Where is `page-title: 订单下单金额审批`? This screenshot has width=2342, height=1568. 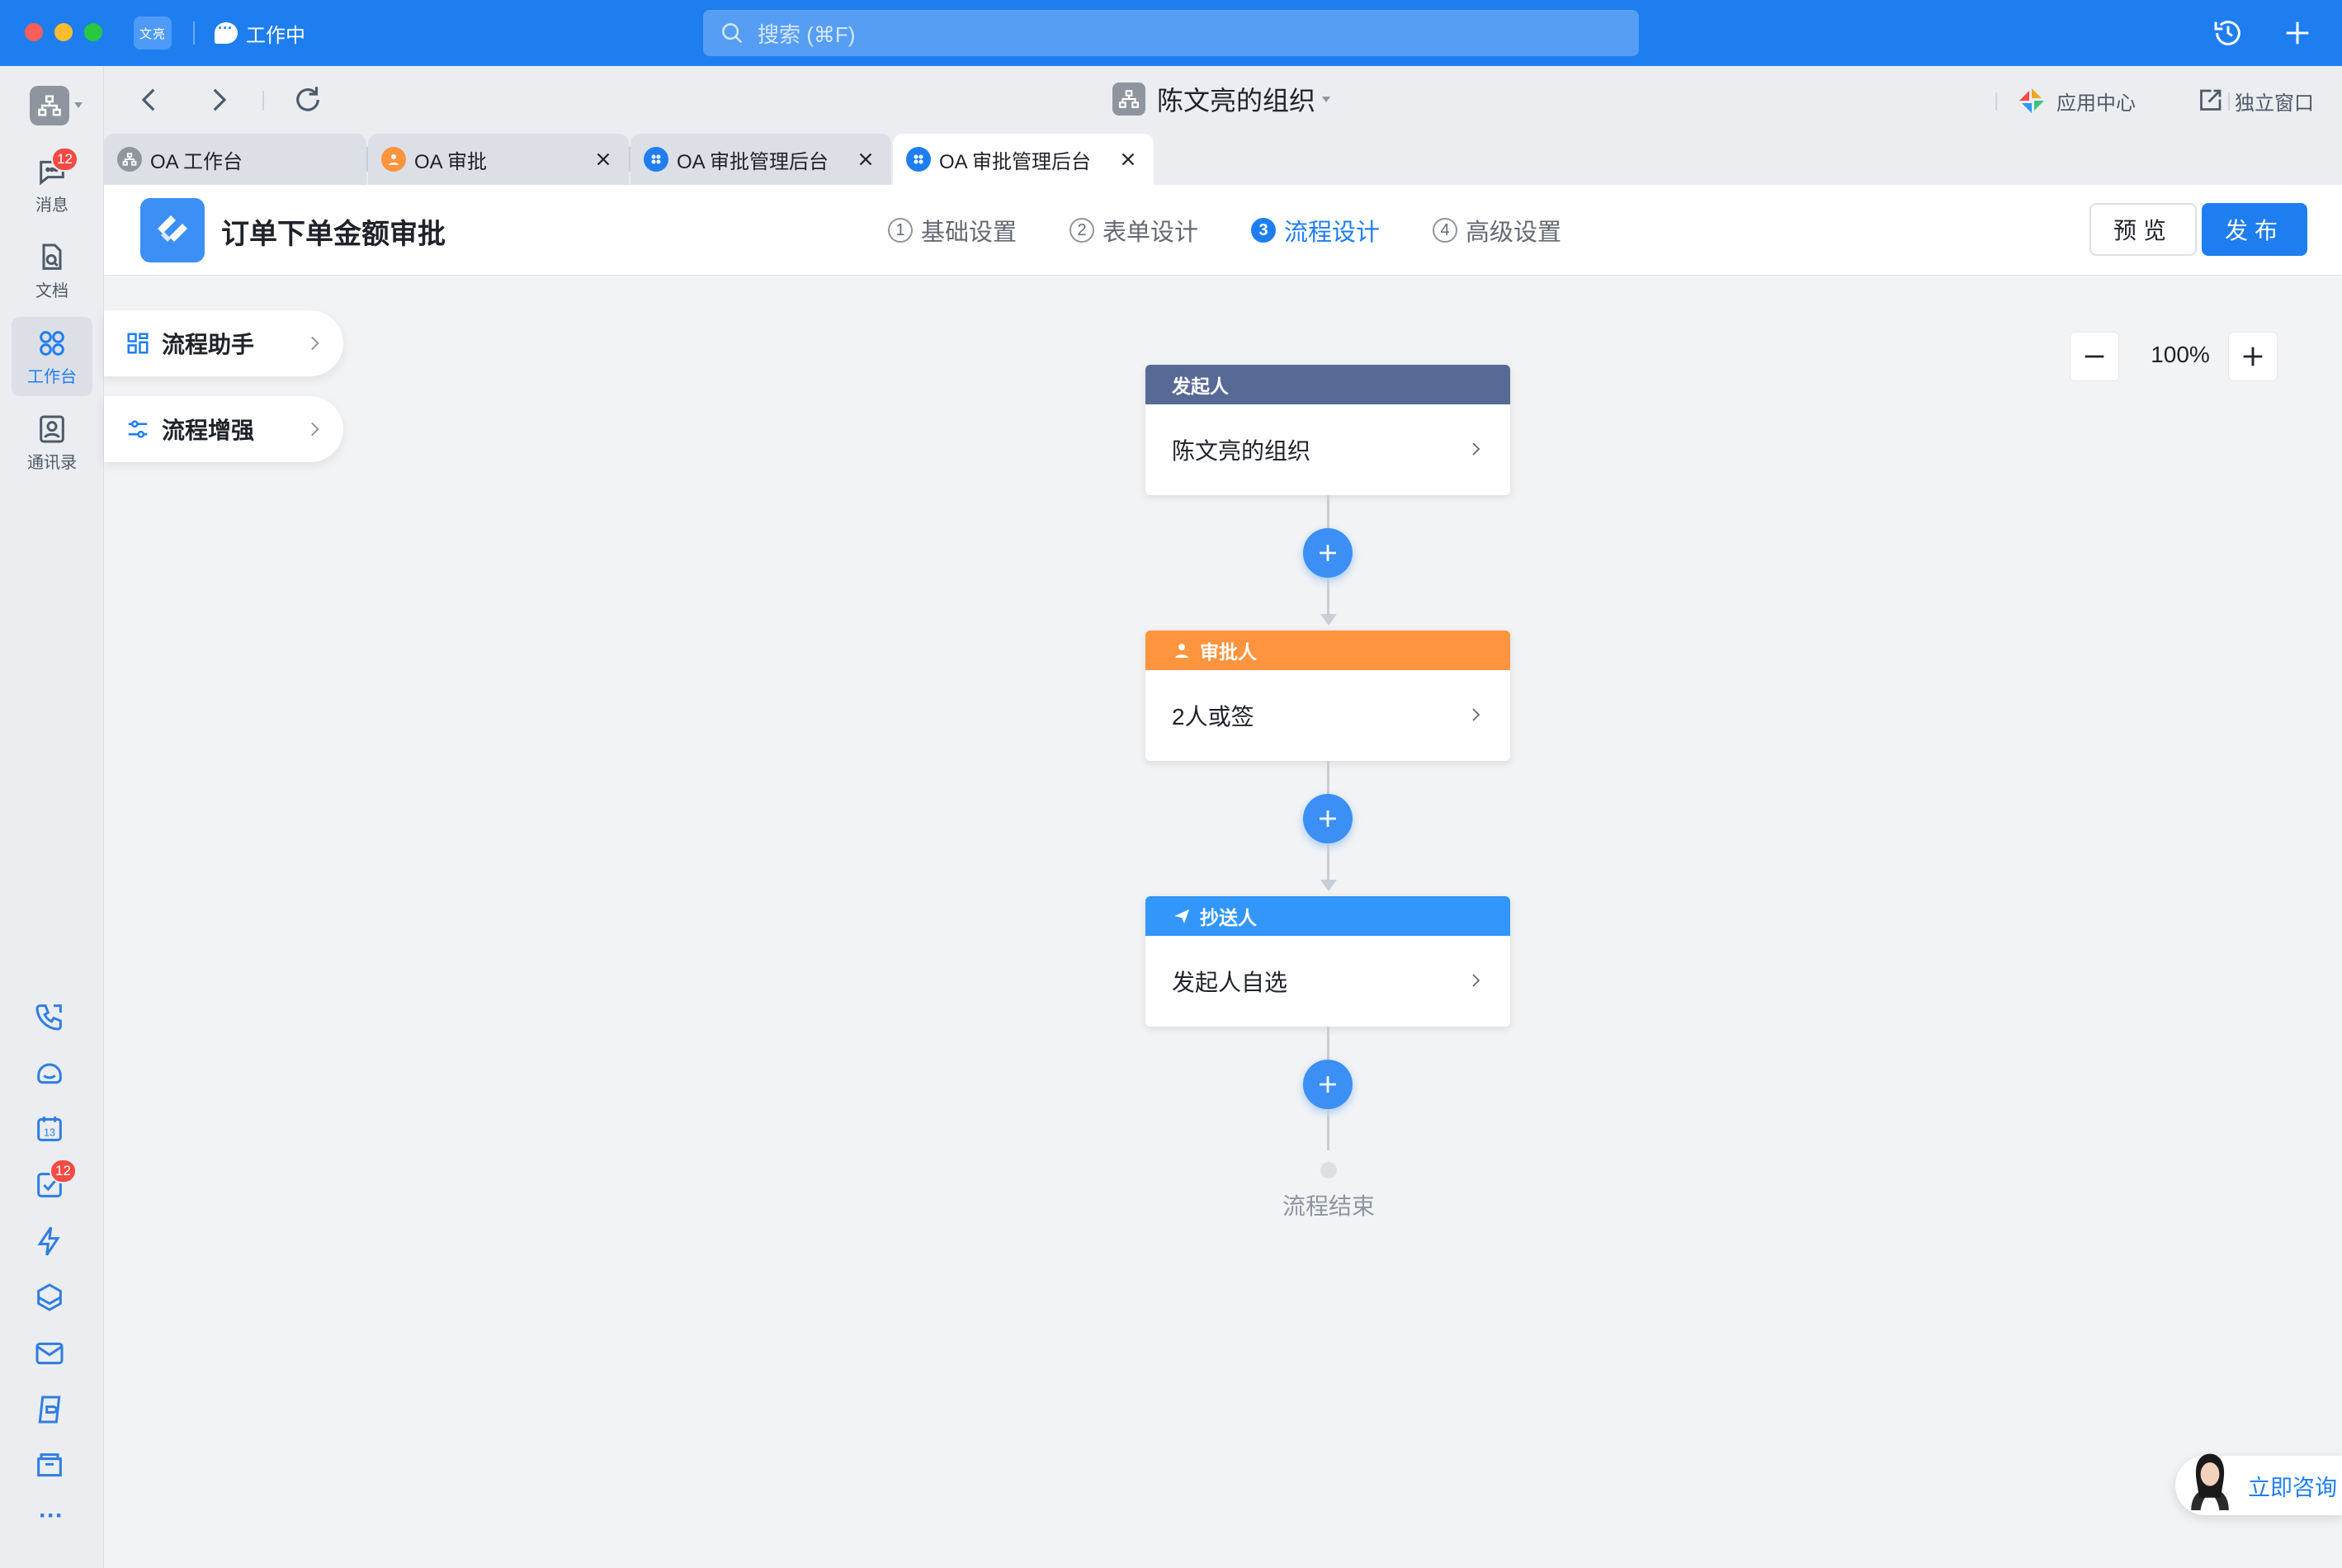 page-title: 订单下单金额审批 is located at coordinates (333, 234).